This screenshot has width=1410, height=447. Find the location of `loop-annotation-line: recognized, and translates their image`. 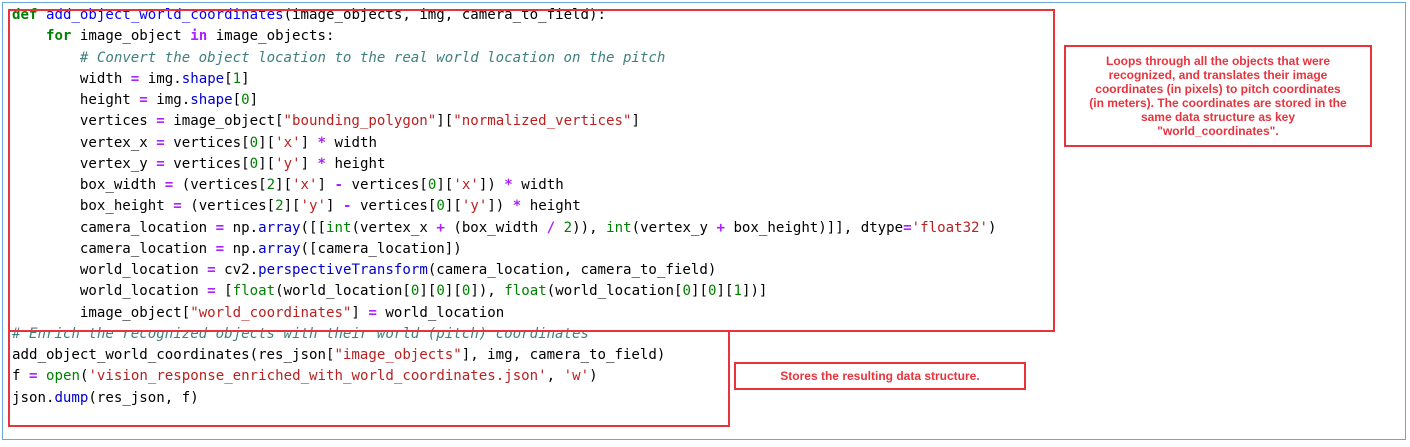

loop-annotation-line: recognized, and translates their image is located at coordinates (1218, 75).